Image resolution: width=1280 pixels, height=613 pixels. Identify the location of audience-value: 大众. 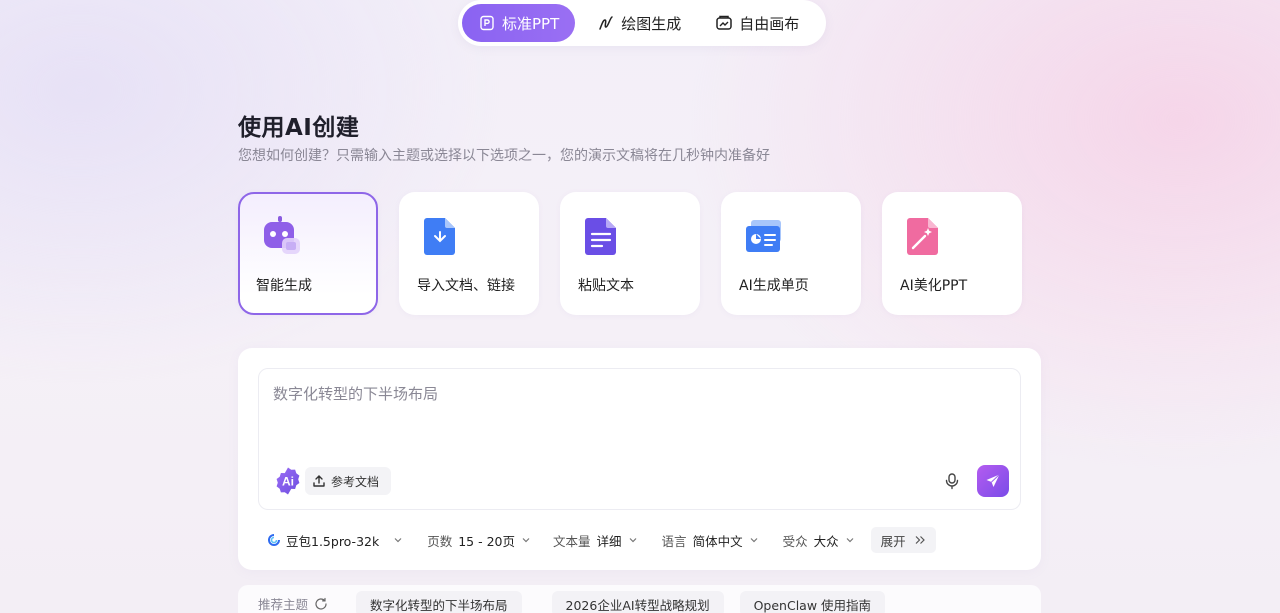
(826, 541).